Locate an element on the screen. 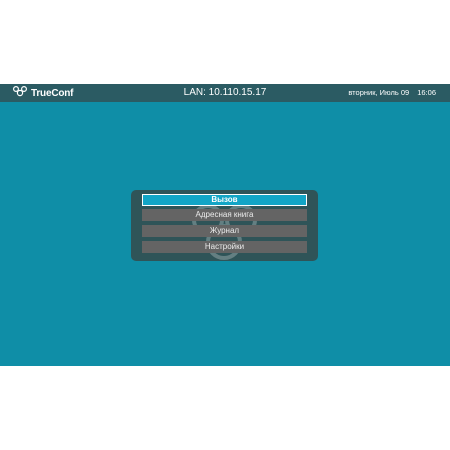 This screenshot has width=450, height=450. main-menu: Вызов Адресная книга Журнал Настройки is located at coordinates (224, 225).